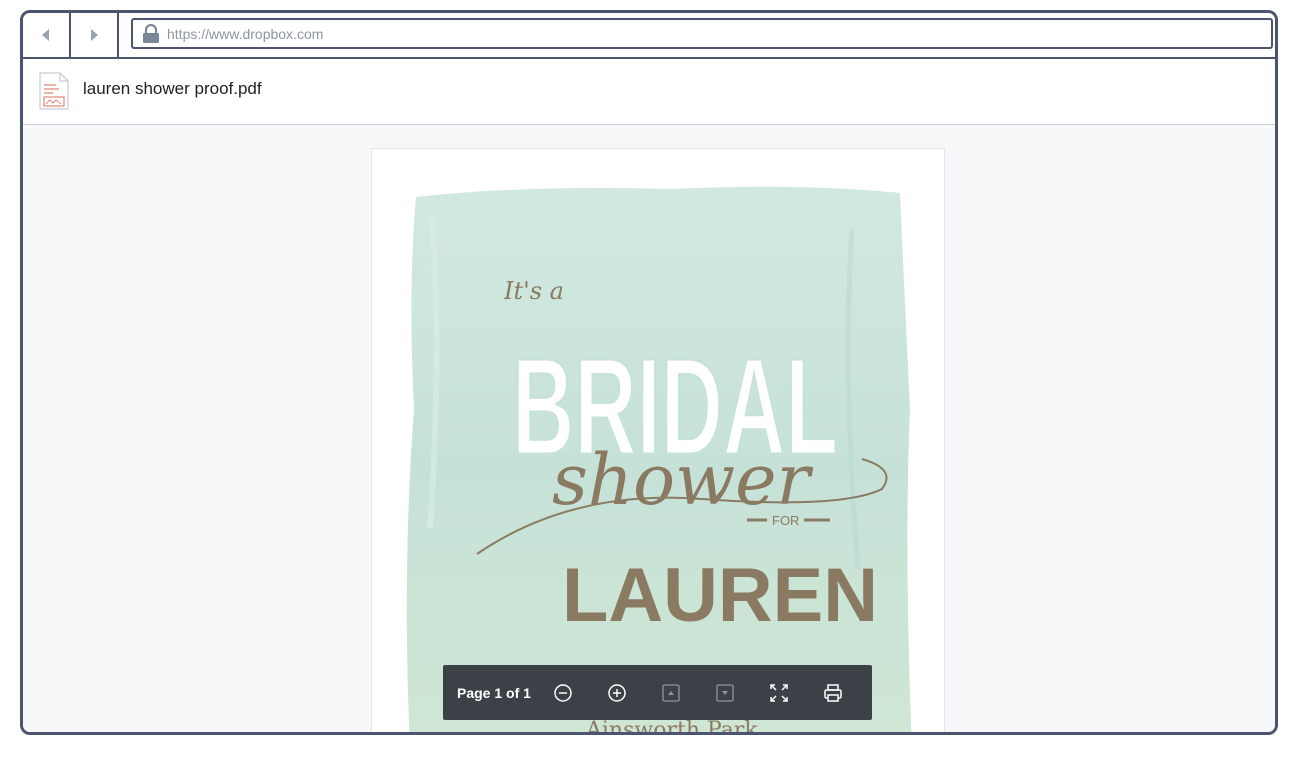  Describe the element at coordinates (245, 33) in the screenshot. I see `url-text: https://www.dropbox.com` at that location.